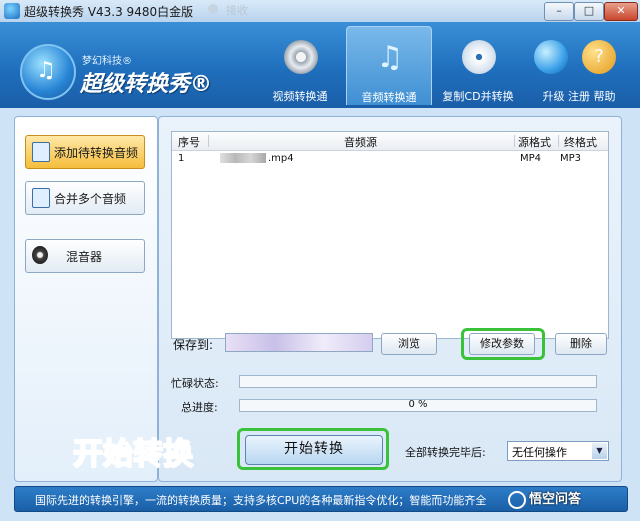 Image resolution: width=640 pixels, height=521 pixels. Describe the element at coordinates (300, 96) in the screenshot. I see `tab-label: 视频转换通` at that location.